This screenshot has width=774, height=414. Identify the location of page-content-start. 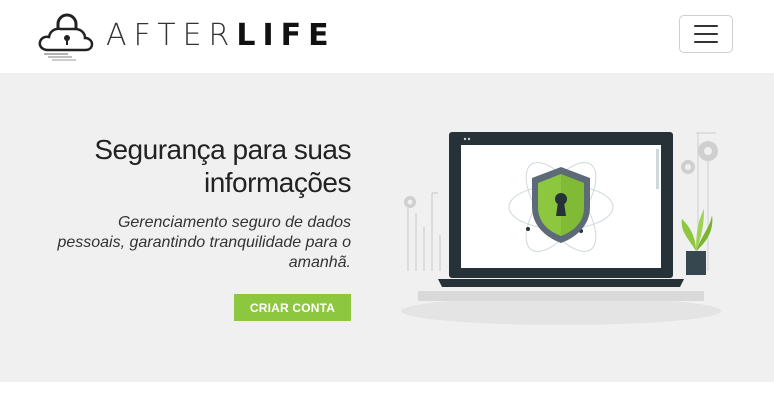
(387, 398).